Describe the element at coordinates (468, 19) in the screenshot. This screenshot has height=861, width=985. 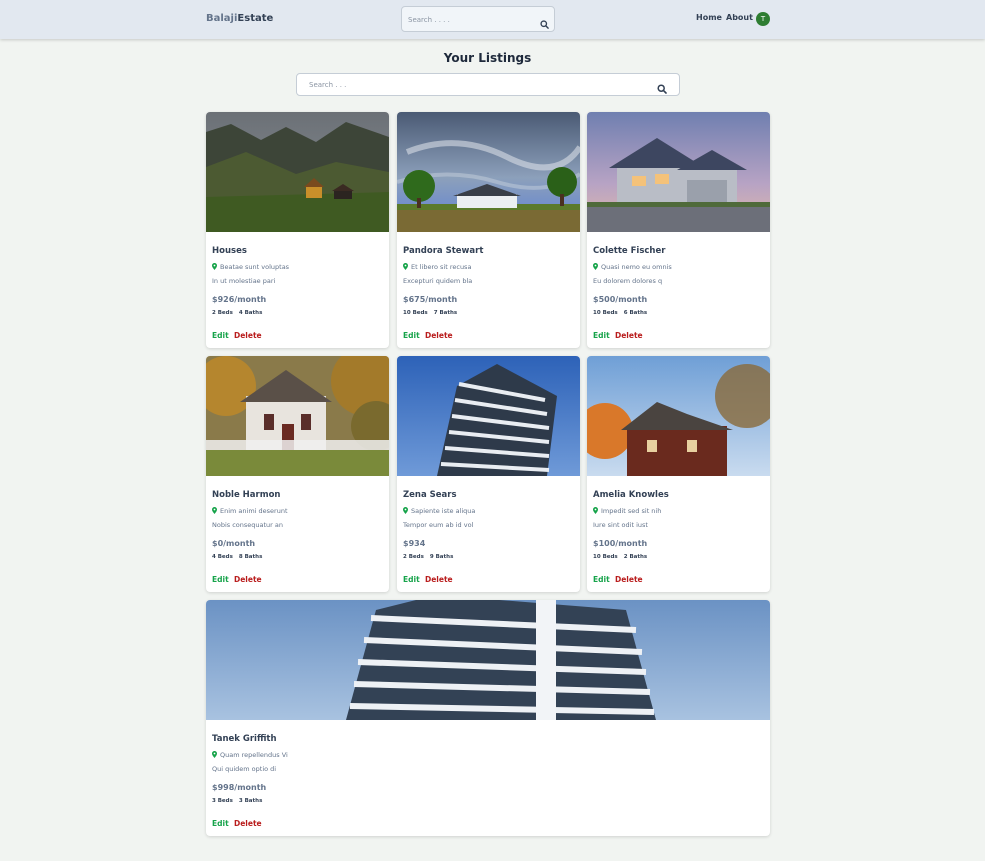
I see `header-search-input` at that location.